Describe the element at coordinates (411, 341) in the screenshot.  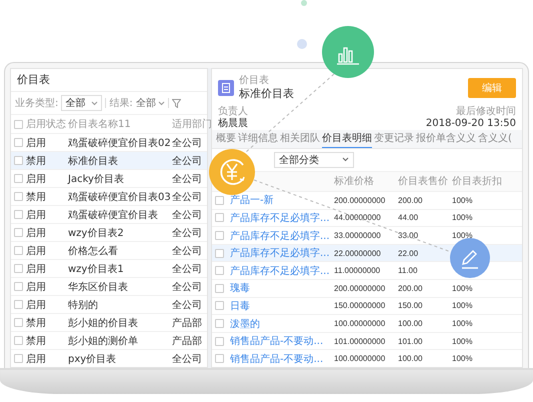
I see `table-cell-text: 101.00` at that location.